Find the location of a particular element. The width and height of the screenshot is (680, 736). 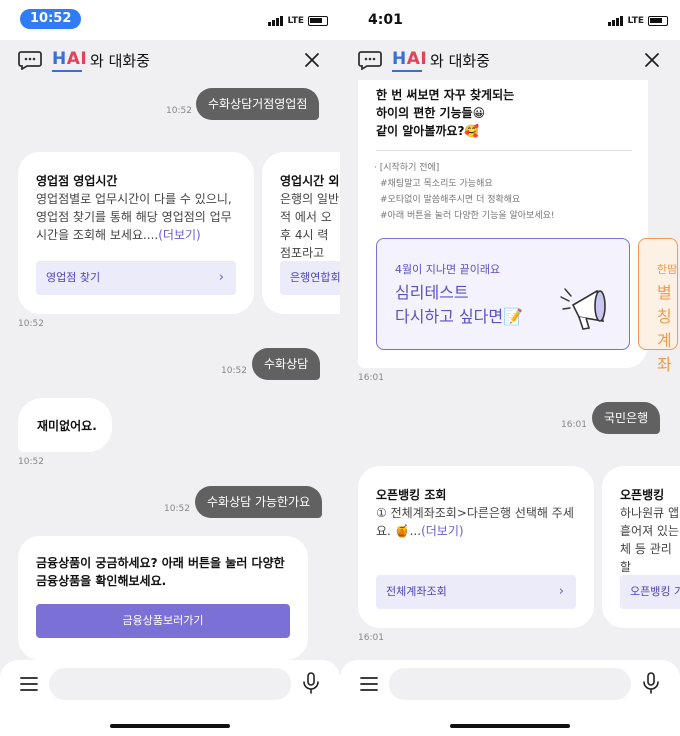

promo-title: 심리테스트 다시하고 싶다면📝 is located at coordinates (459, 304).